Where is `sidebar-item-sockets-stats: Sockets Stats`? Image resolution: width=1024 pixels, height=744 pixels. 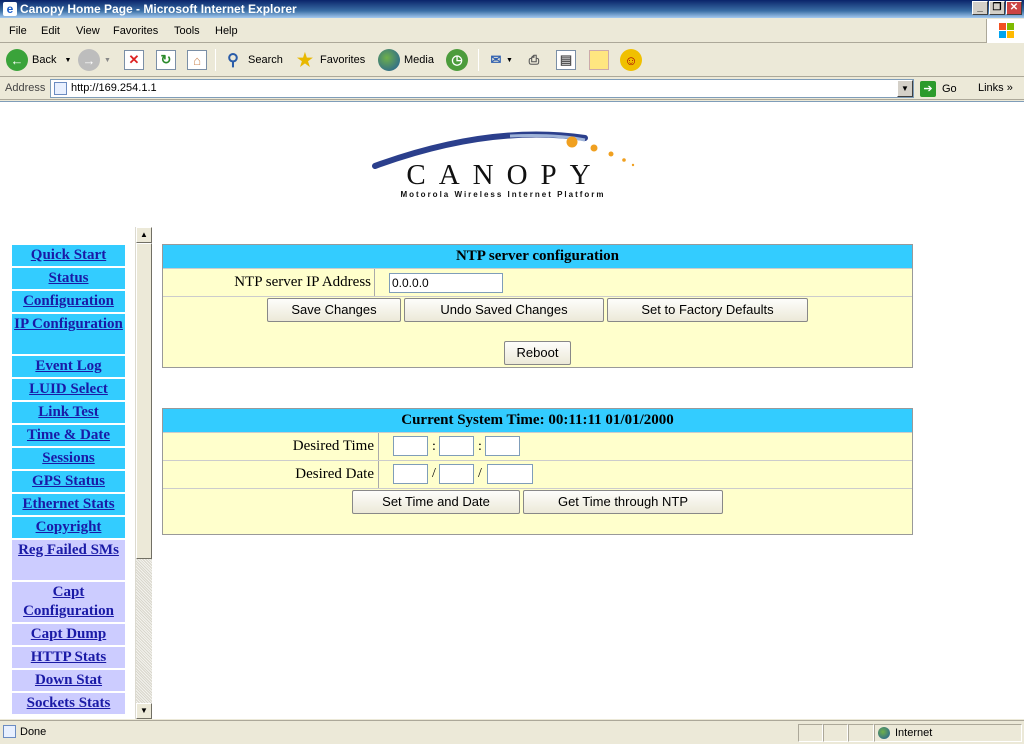 sidebar-item-sockets-stats: Sockets Stats is located at coordinates (68, 704).